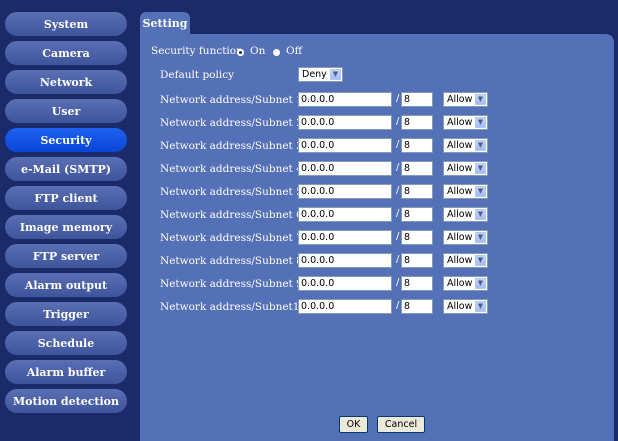  What do you see at coordinates (294, 51) in the screenshot?
I see `radio-off-label: Off` at bounding box center [294, 51].